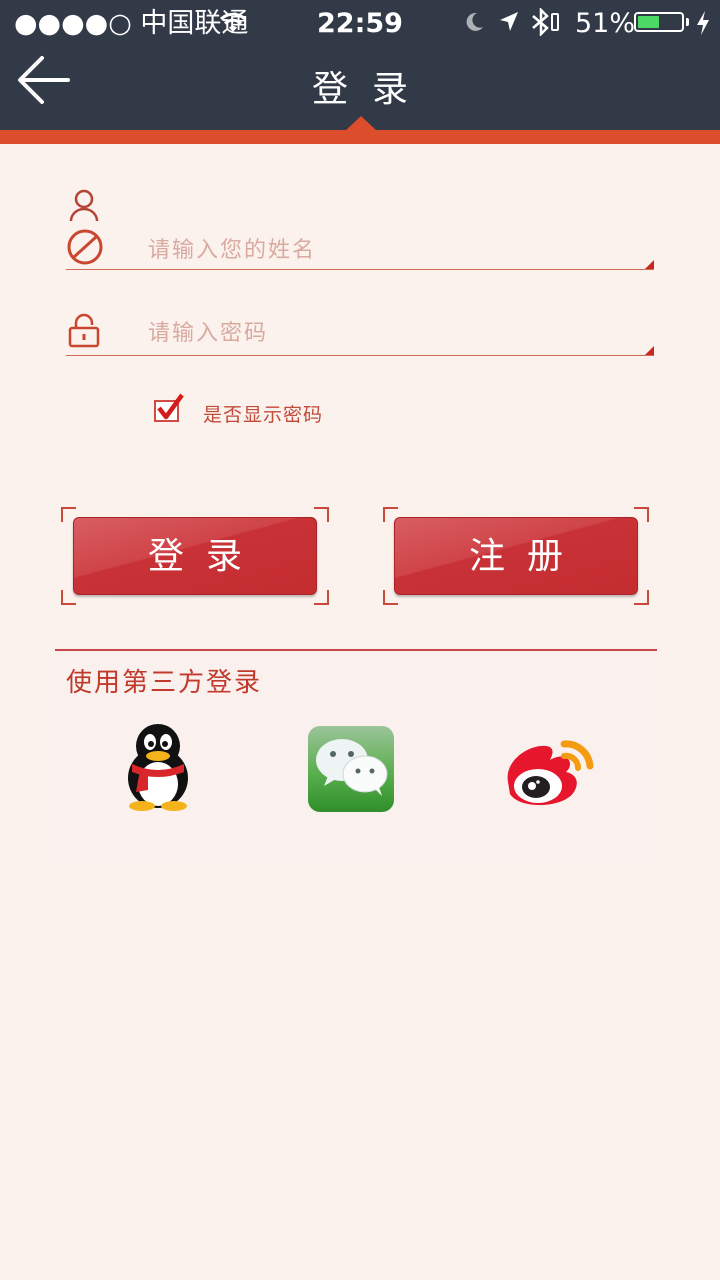  I want to click on password-input: 请输入密码, so click(208, 331).